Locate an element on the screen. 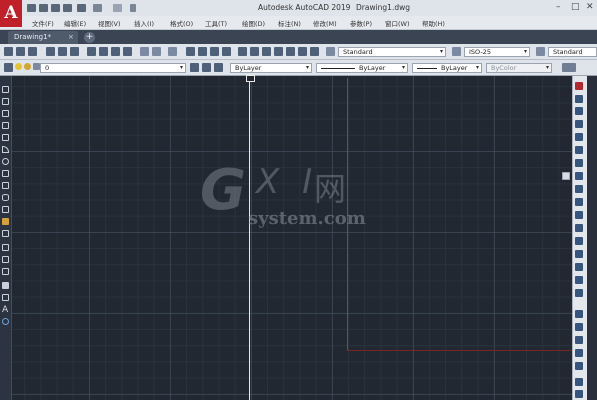  copy-icon is located at coordinates (103, 51).